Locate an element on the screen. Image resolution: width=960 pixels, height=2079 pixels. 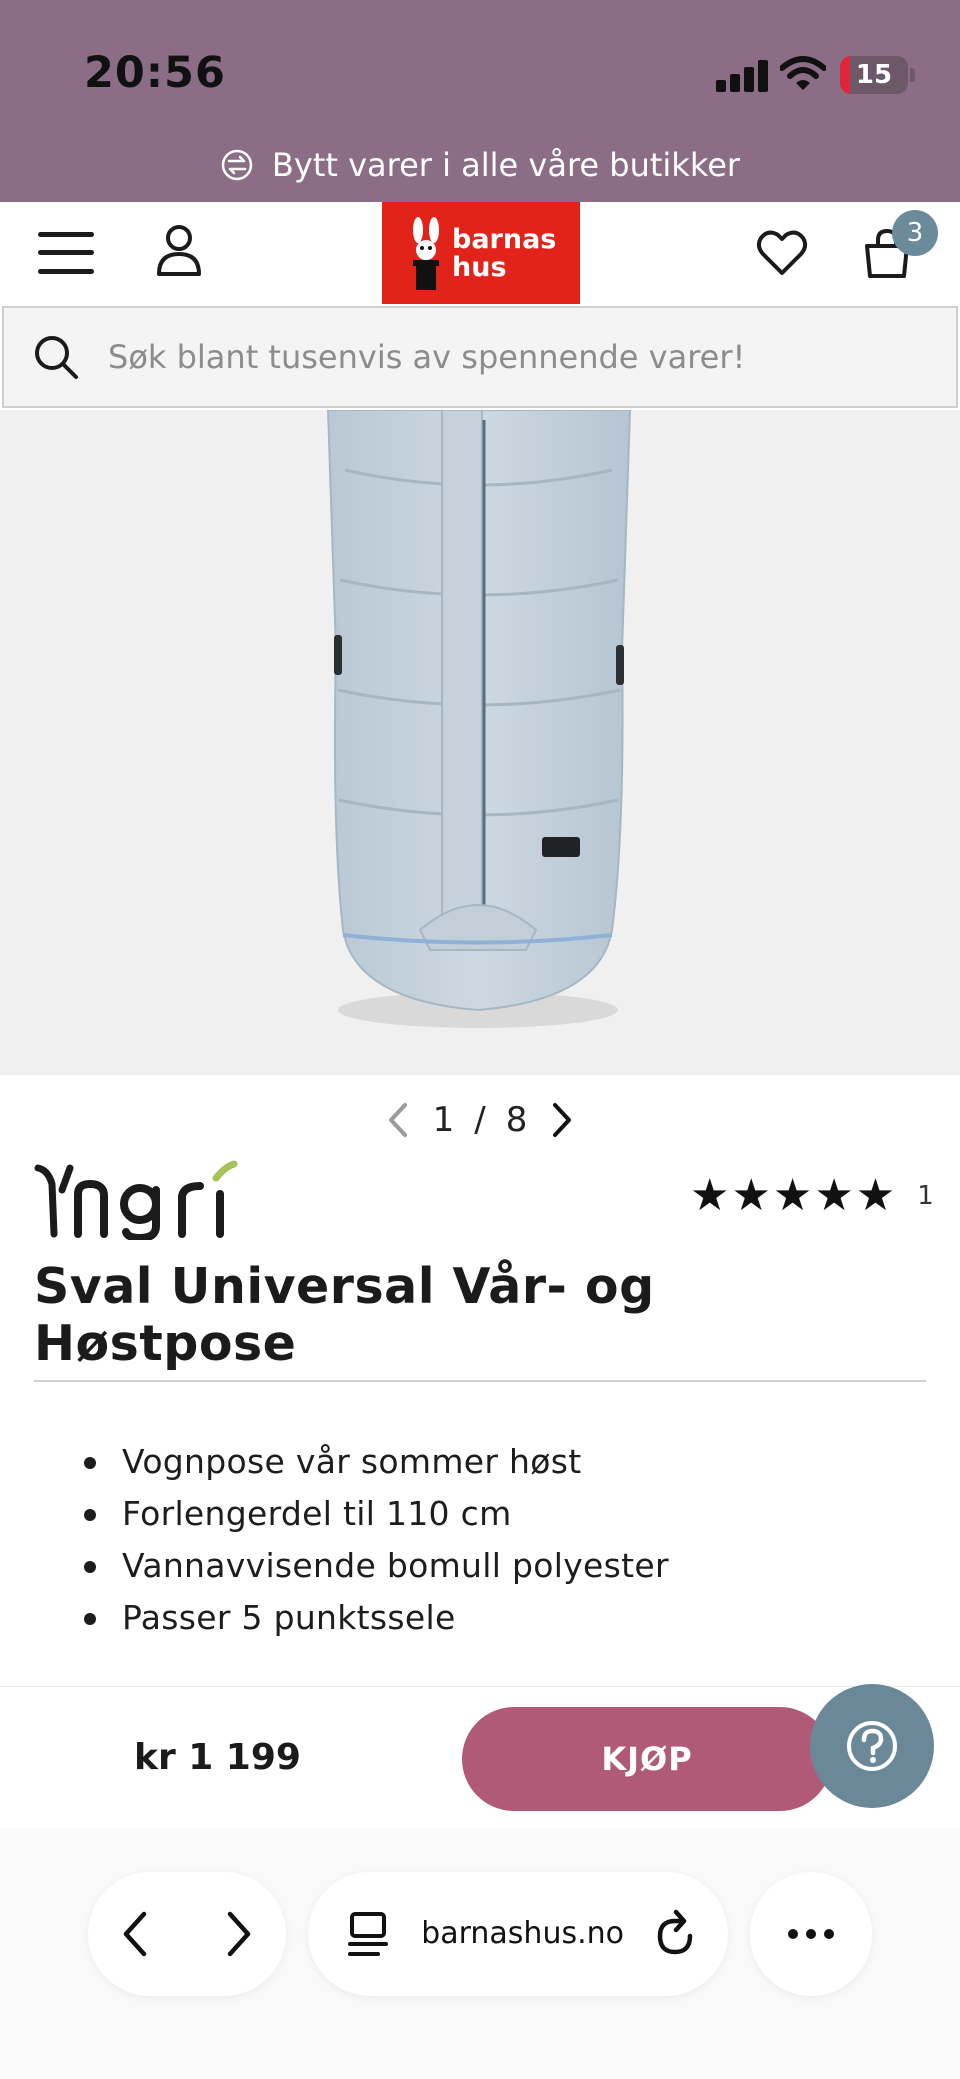
feature-item: Passer 5 punktssele is located at coordinates (376, 1618).